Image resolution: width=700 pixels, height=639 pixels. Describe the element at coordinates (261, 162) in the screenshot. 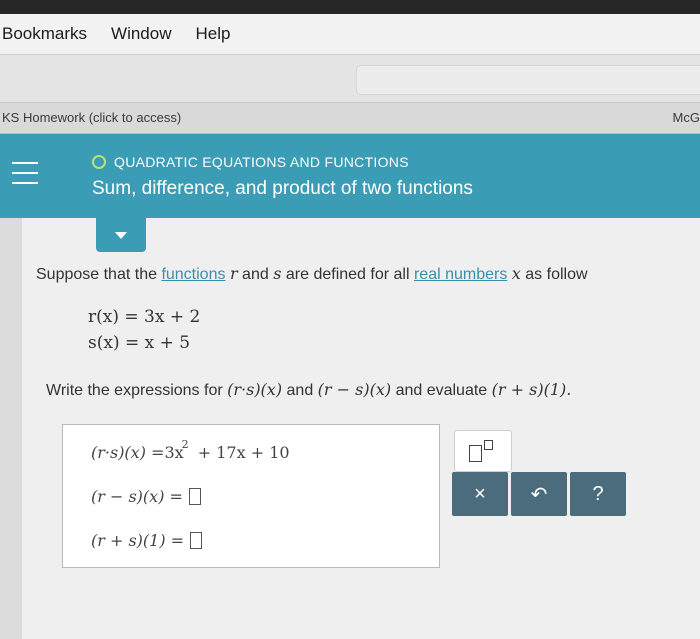

I see `section-title: QUADRATIC EQUATIONS AND FUNCTIONS` at that location.